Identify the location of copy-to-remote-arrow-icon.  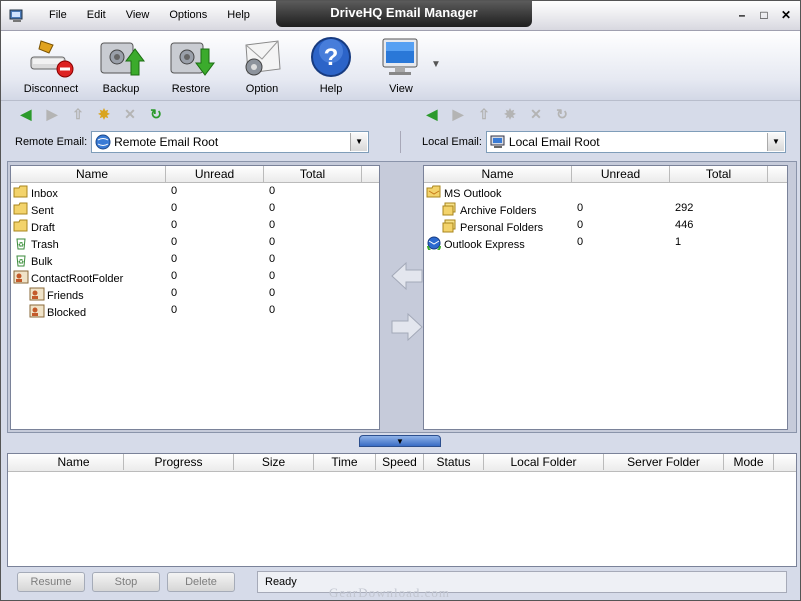
(407, 276).